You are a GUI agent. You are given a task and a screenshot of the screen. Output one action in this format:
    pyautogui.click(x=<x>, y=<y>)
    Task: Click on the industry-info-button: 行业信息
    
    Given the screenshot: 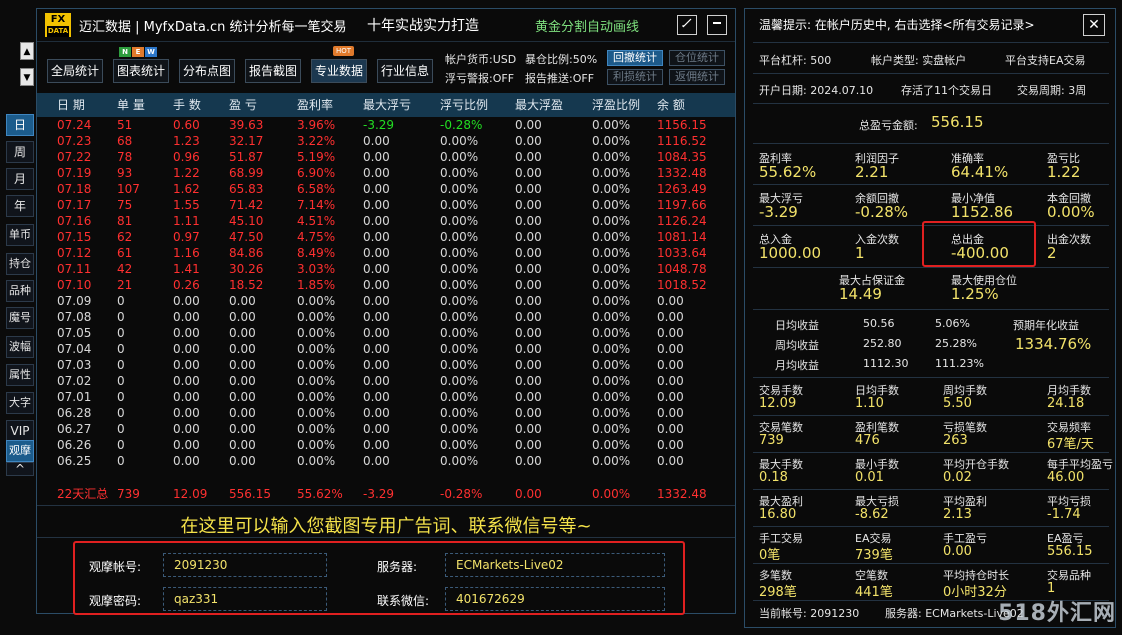 What is the action you would take?
    pyautogui.click(x=405, y=71)
    